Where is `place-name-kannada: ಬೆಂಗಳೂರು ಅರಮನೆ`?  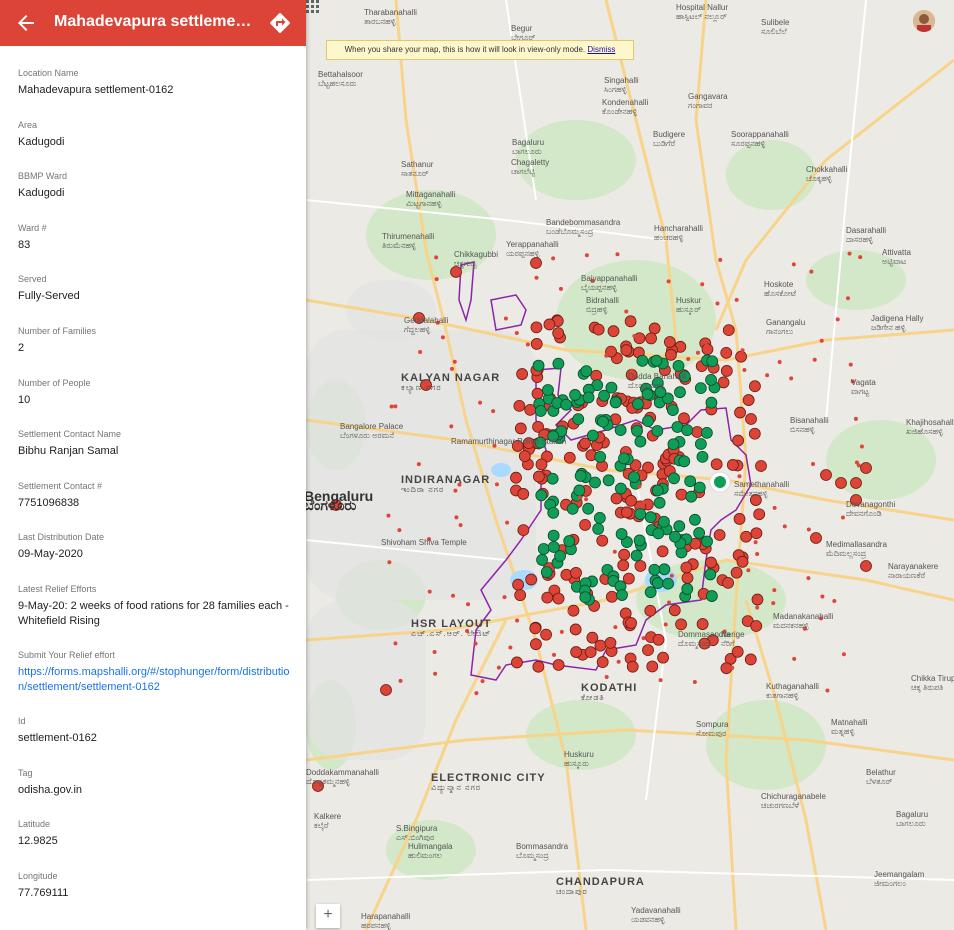
place-name-kannada: ಬೆಂಗಳೂರು ಅರಮನೆ is located at coordinates (367, 435).